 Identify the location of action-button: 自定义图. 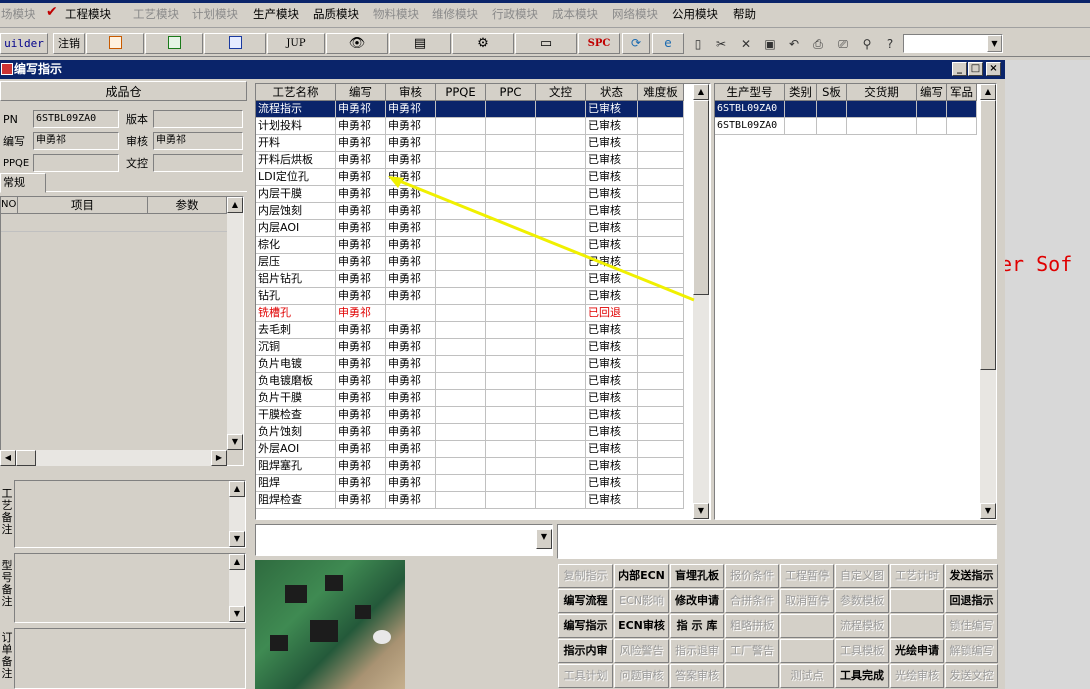
(862, 576).